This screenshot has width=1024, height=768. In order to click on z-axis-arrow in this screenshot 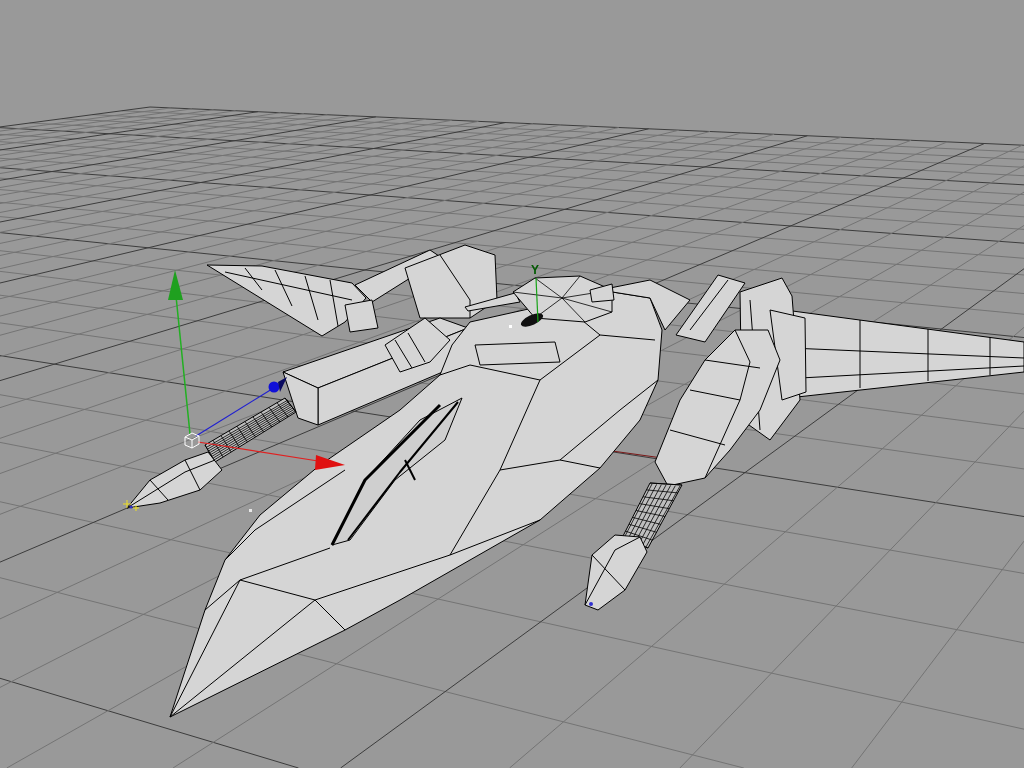, I will do `click(241, 407)`.